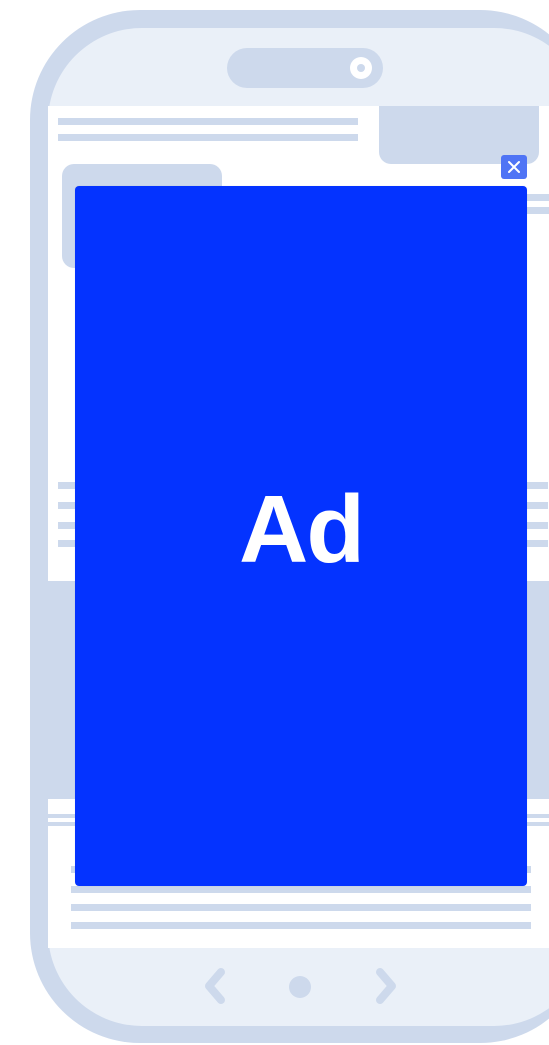 Image resolution: width=549 pixels, height=1045 pixels. I want to click on camera-lens, so click(361, 68).